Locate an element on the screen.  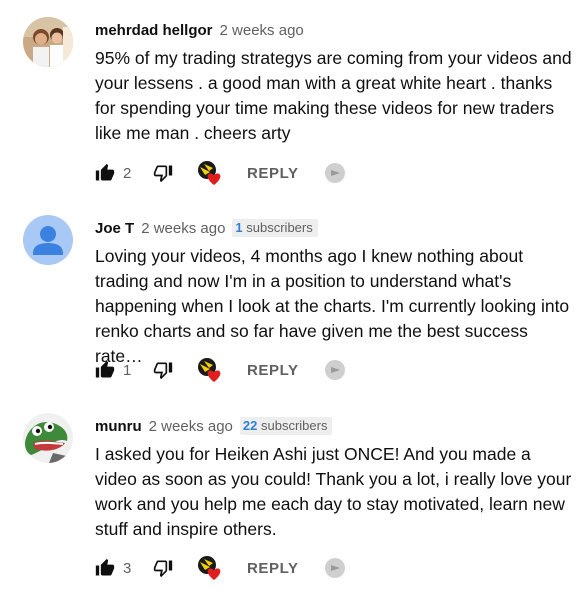
comment-header: munru 2 weeks ago 22 subscribers is located at coordinates (214, 426).